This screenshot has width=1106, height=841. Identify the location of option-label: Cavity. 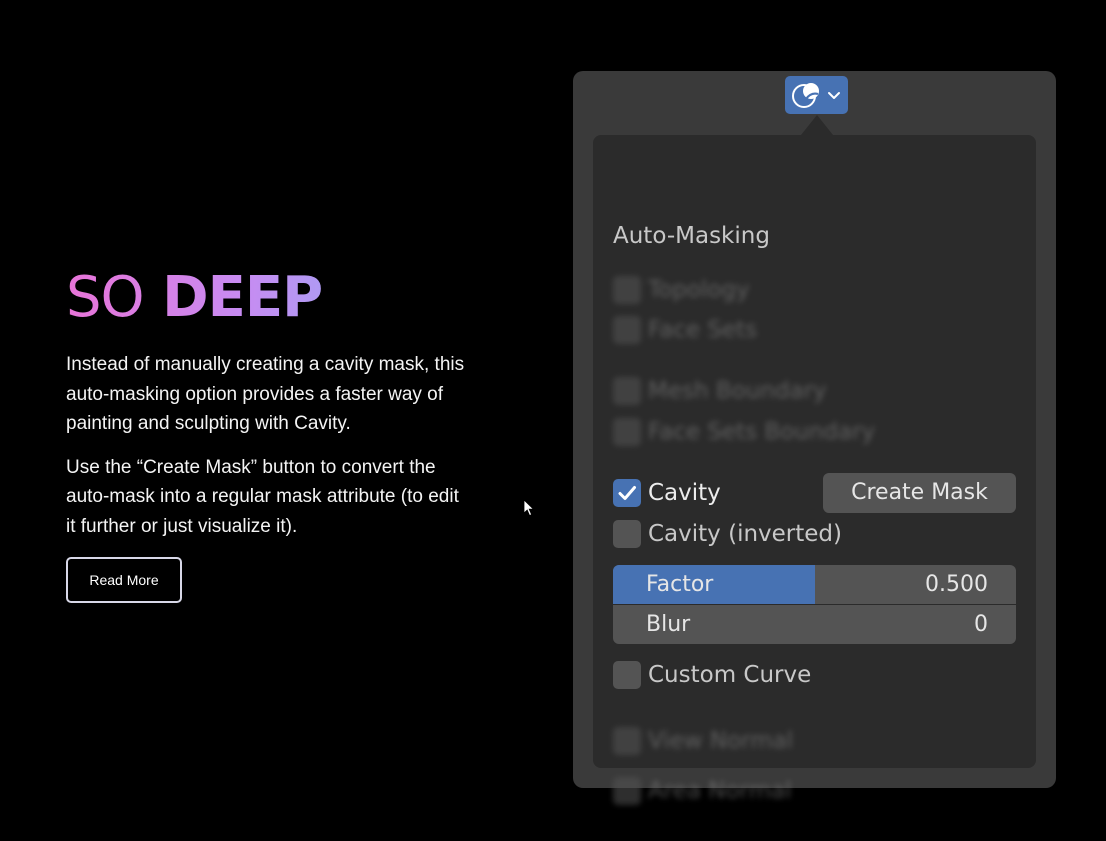
(684, 493).